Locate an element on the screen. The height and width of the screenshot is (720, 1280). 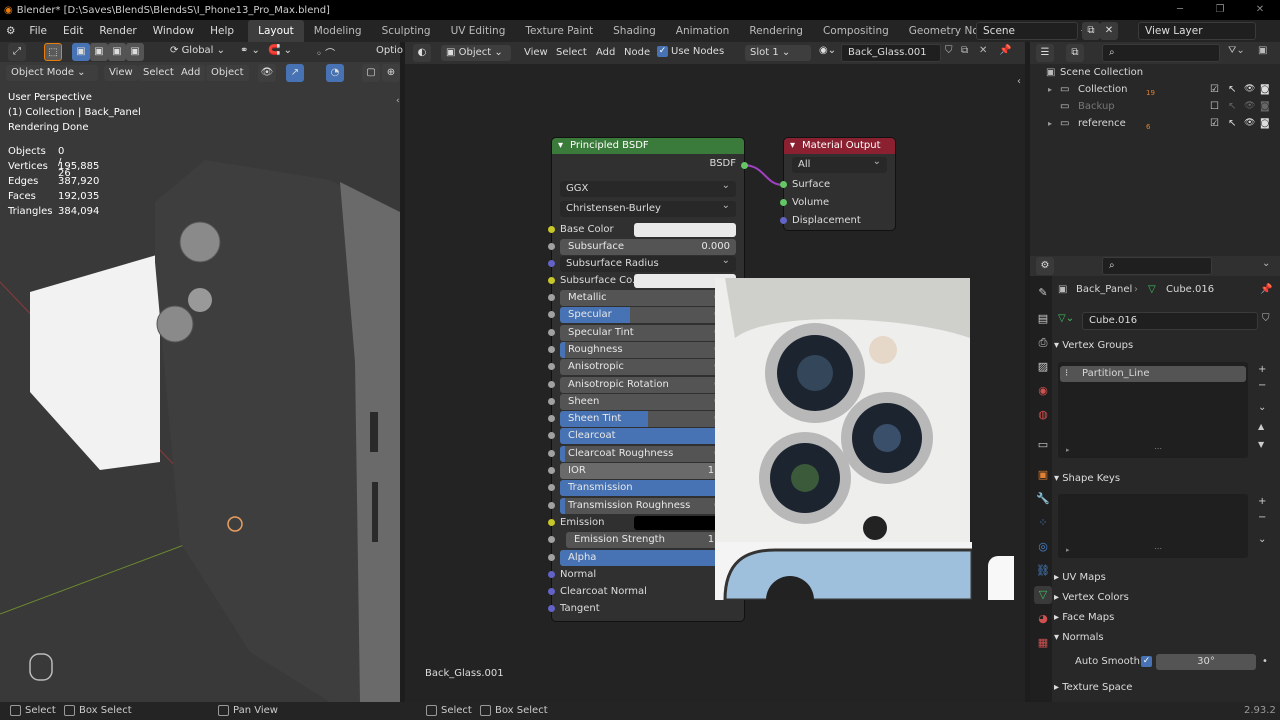
modifier-tab-icon: 🔧 is located at coordinates (1043, 499).